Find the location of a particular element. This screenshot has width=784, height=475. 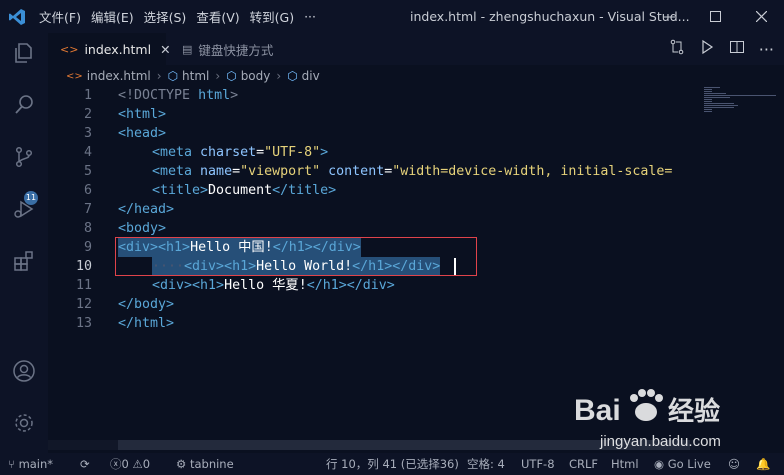

code-token: "UTF-8" is located at coordinates (292, 152).